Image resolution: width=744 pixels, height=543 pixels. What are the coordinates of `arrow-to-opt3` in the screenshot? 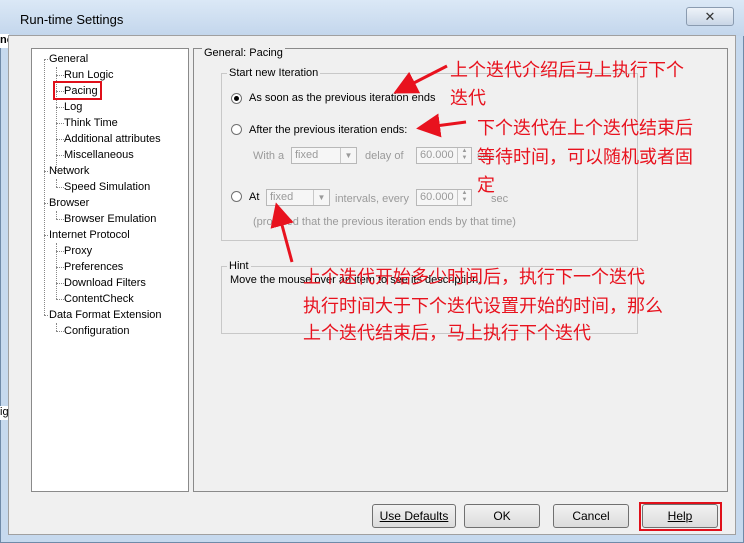 It's located at (282, 232).